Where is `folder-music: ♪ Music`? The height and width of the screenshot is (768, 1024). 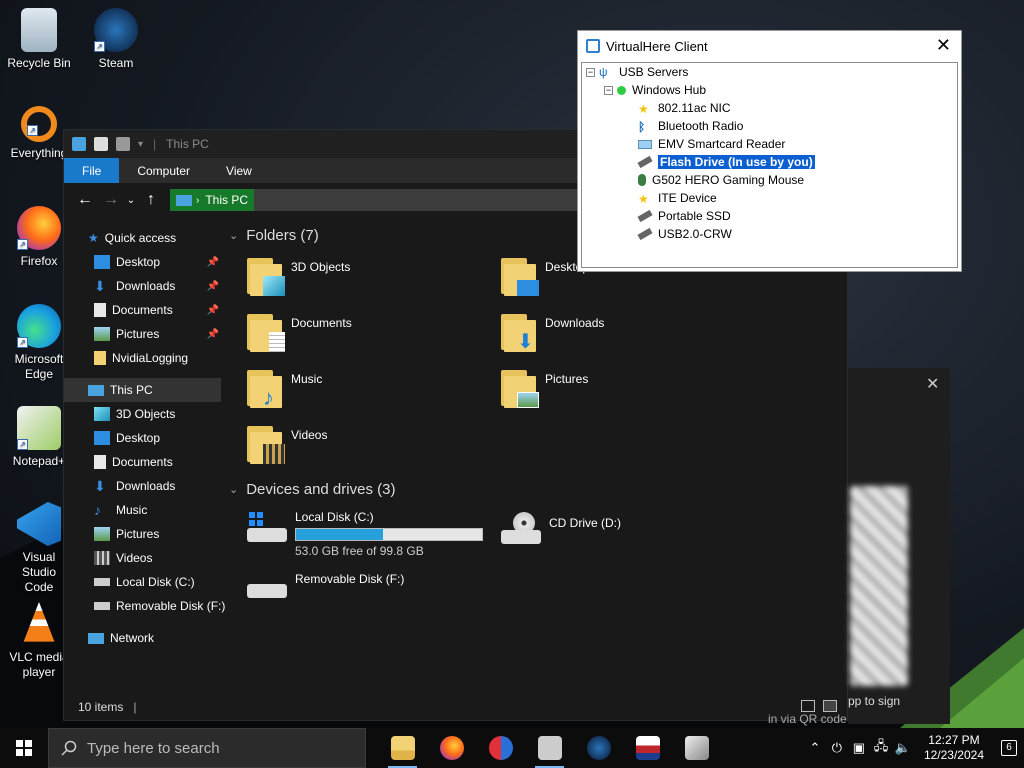 folder-music: ♪ Music is located at coordinates (372, 388).